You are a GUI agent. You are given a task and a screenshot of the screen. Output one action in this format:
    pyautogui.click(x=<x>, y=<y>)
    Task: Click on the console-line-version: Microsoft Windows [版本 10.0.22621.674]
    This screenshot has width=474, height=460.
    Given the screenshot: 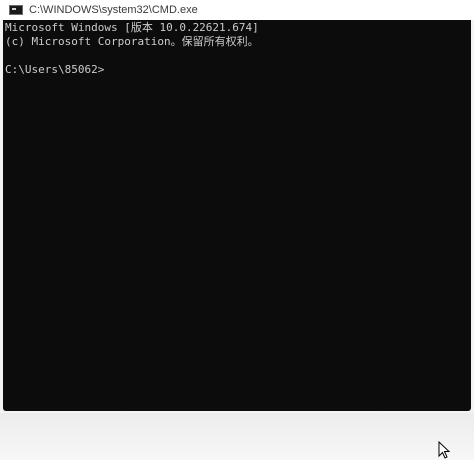 What is the action you would take?
    pyautogui.click(x=132, y=27)
    